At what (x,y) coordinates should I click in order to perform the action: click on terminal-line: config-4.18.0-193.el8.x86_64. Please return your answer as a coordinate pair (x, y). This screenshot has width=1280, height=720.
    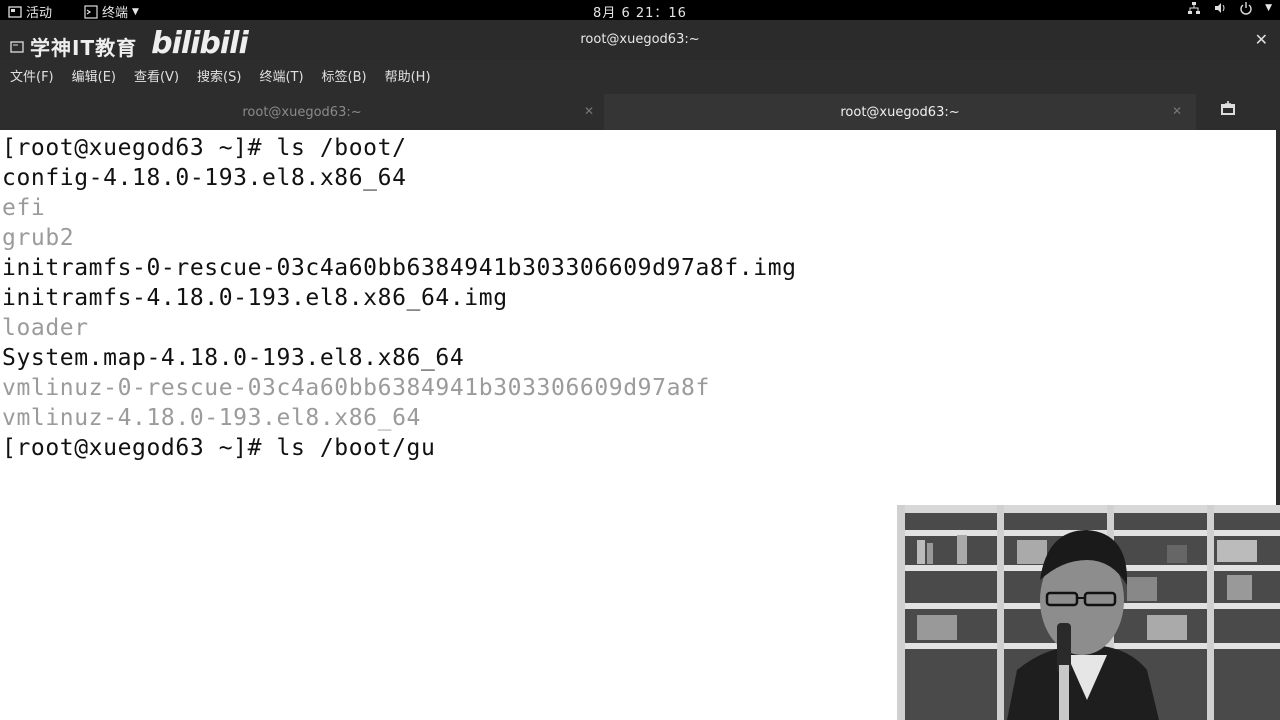
    Looking at the image, I should click on (204, 178).